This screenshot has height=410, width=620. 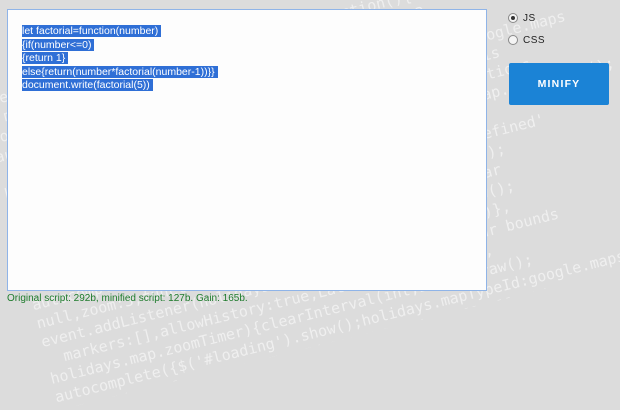 What do you see at coordinates (534, 40) in the screenshot?
I see `radio-label-css: CSS` at bounding box center [534, 40].